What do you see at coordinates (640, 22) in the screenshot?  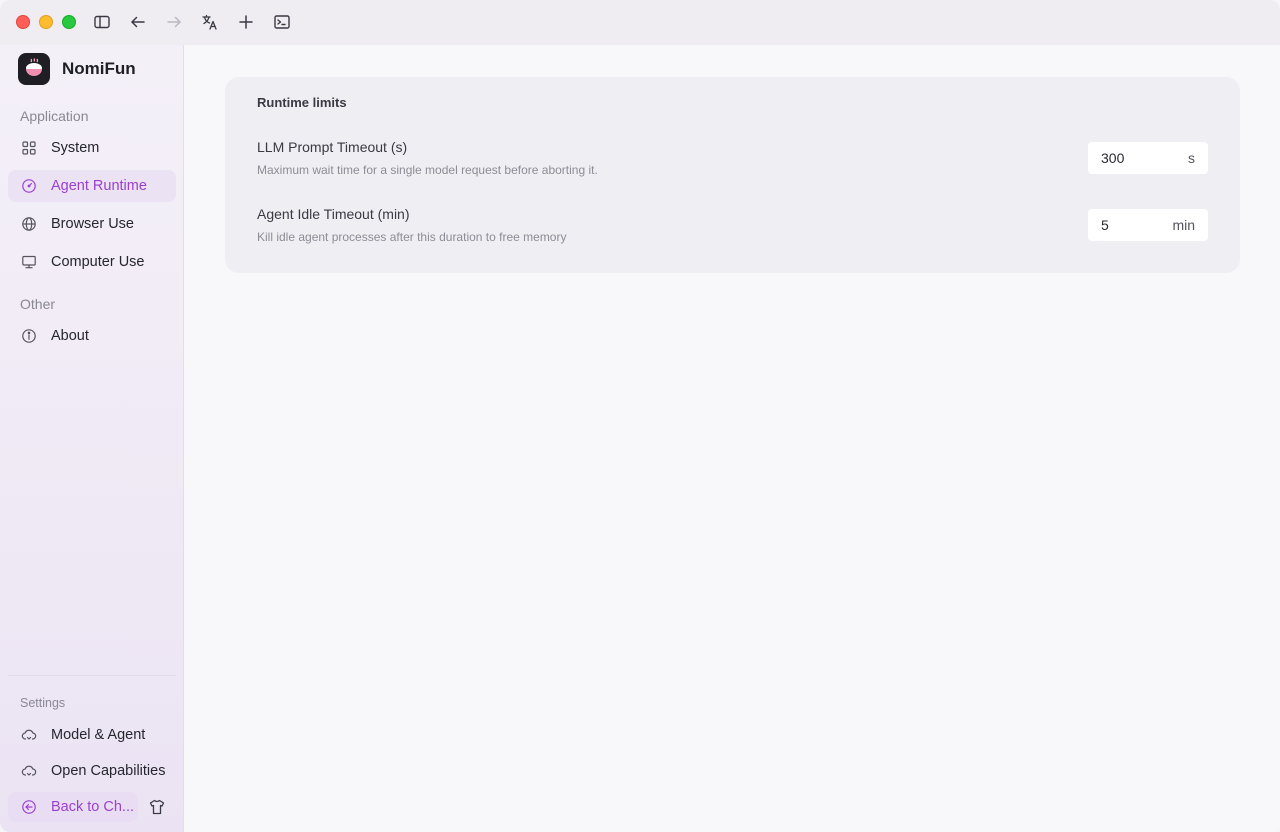 I see `title-bar` at bounding box center [640, 22].